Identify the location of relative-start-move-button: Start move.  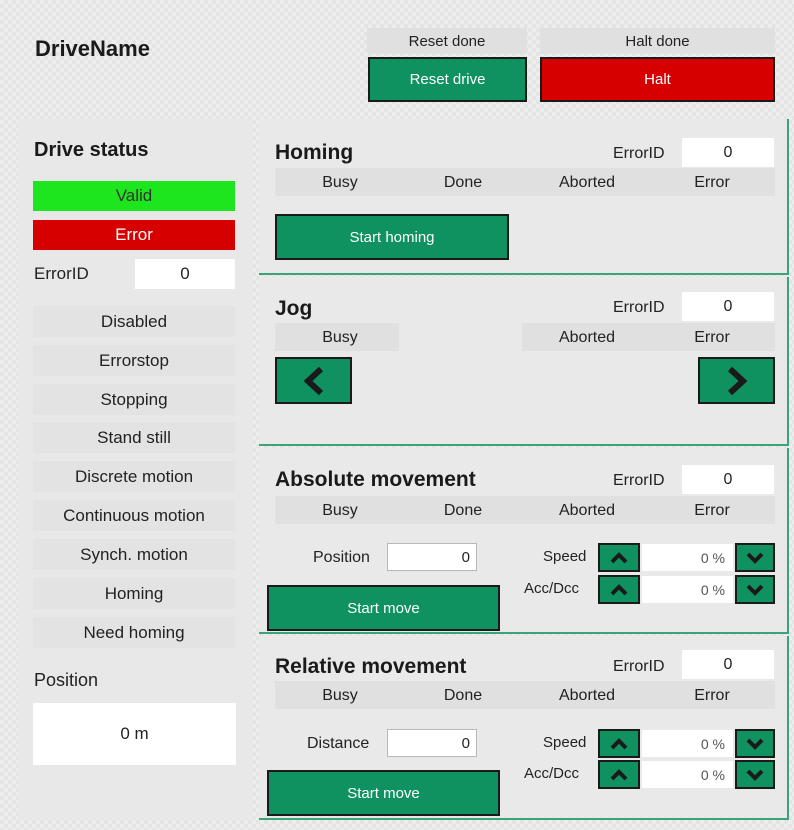
(383, 793).